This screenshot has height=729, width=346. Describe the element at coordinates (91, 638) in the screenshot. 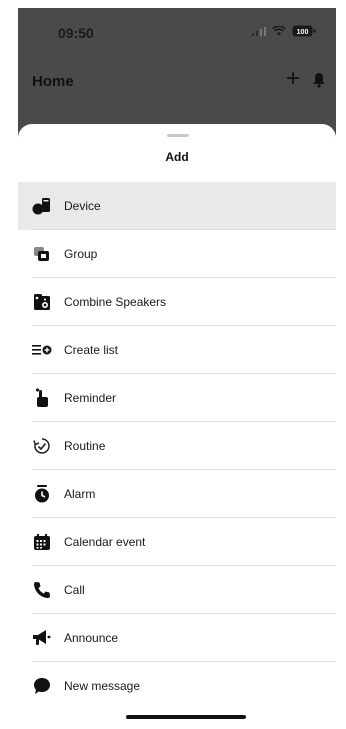

I see `menu-item-label: Announce` at that location.